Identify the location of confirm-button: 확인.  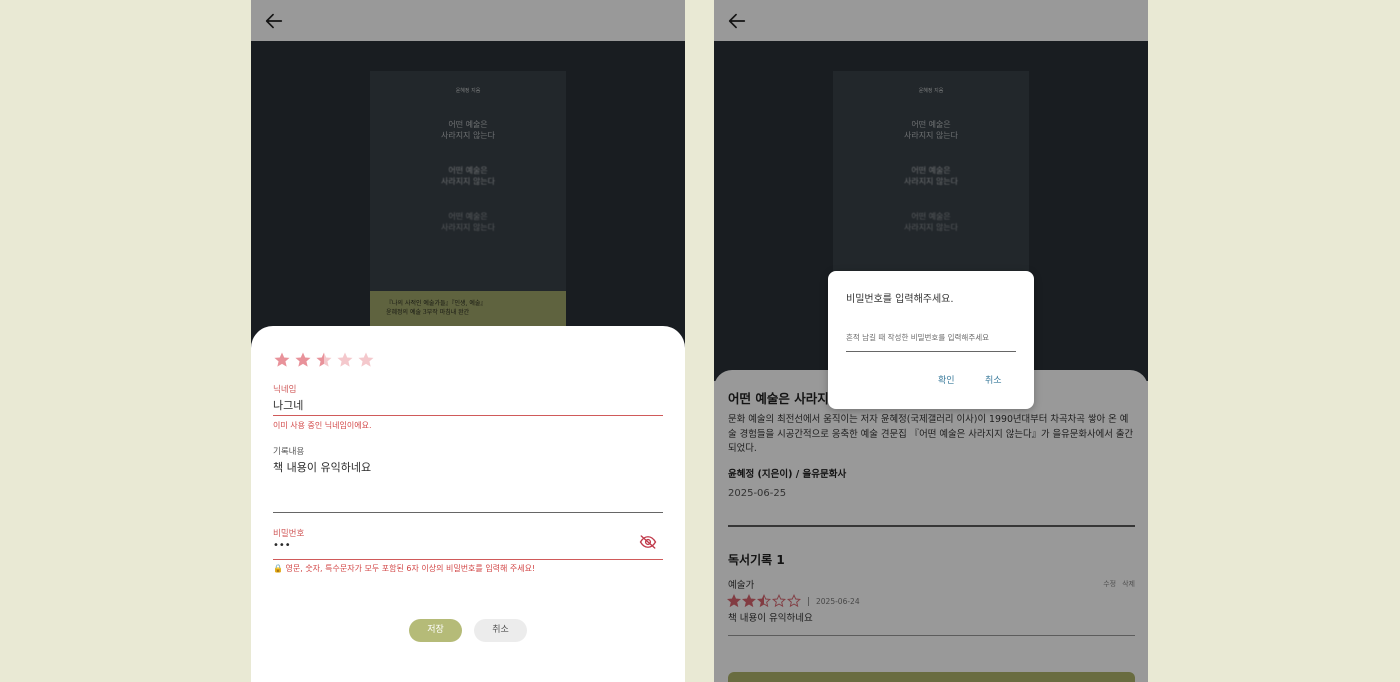
(946, 379).